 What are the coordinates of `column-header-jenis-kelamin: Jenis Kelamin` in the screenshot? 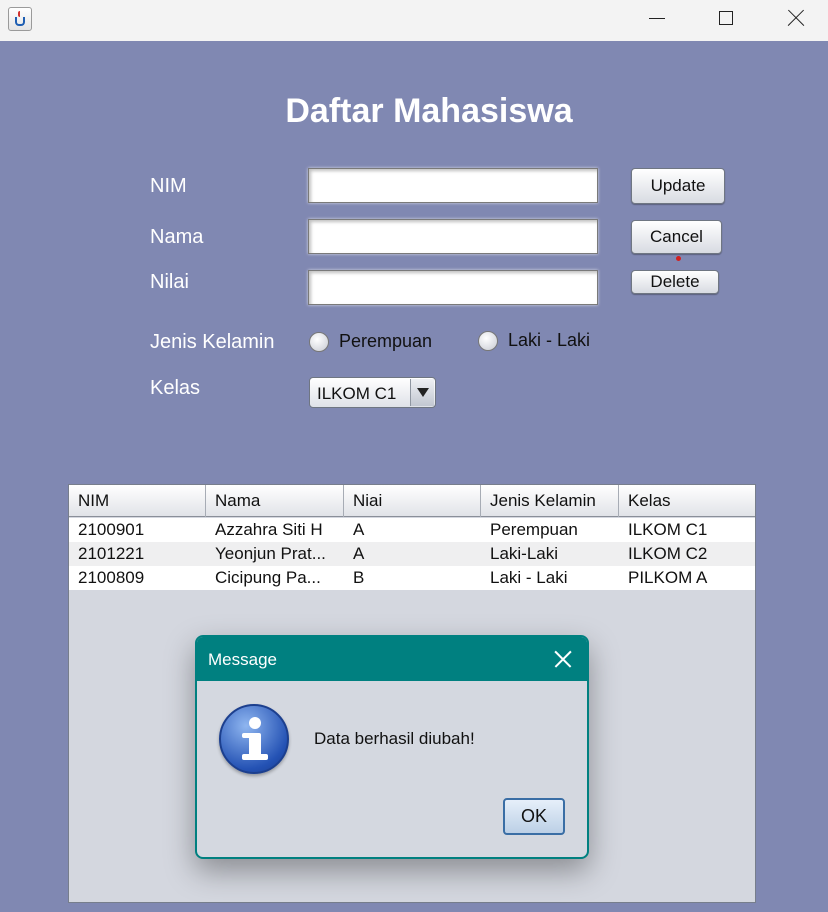 It's located at (550, 501).